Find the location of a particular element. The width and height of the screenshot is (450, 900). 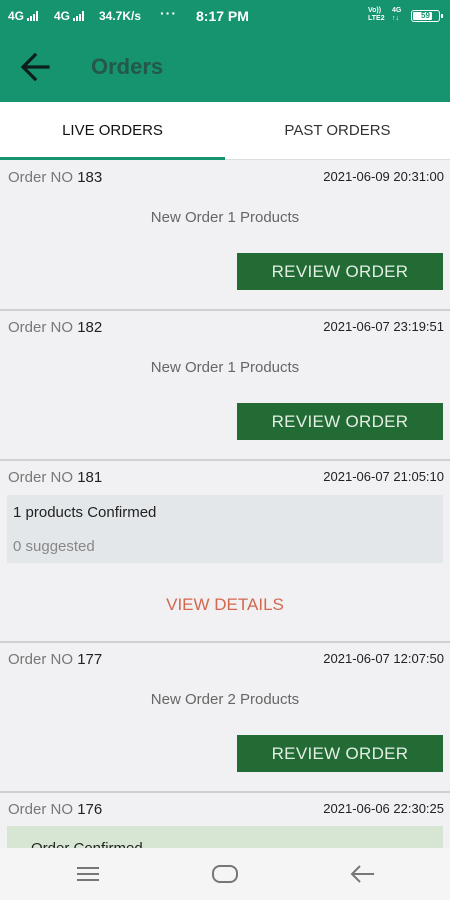

net-bottom: ↑↓ is located at coordinates (395, 18).